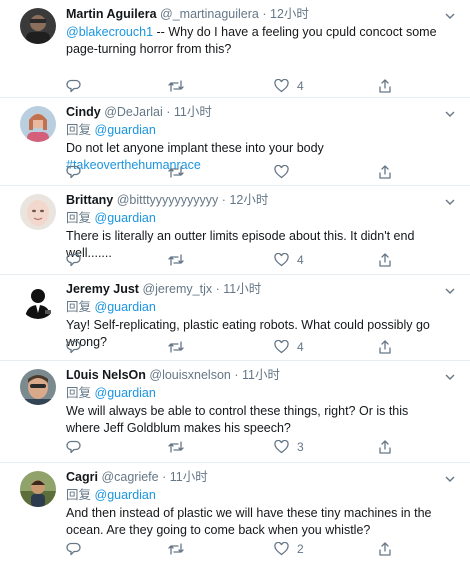 The image size is (470, 569). I want to click on user-handle: @jeremy_tjx, so click(177, 289).